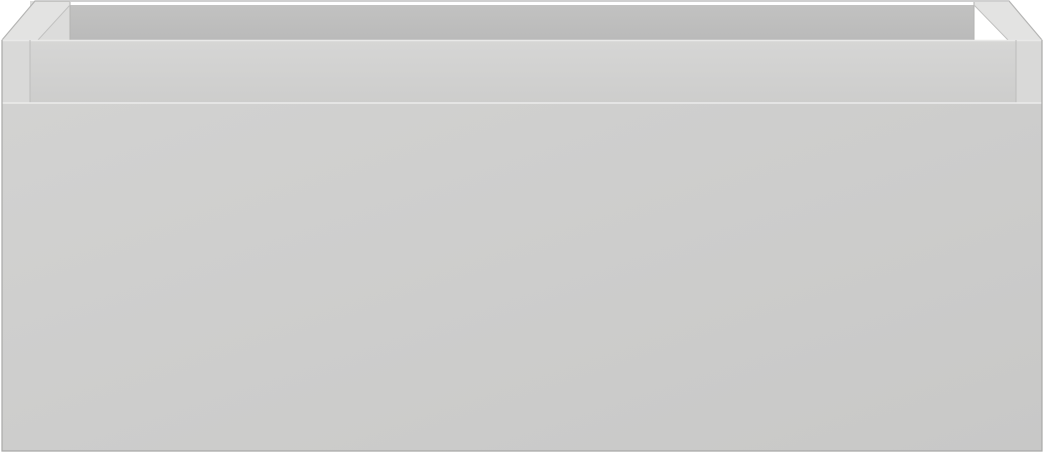 This screenshot has width=1044, height=453. Describe the element at coordinates (522, 22) in the screenshot. I see `drawer-inner-back` at that location.